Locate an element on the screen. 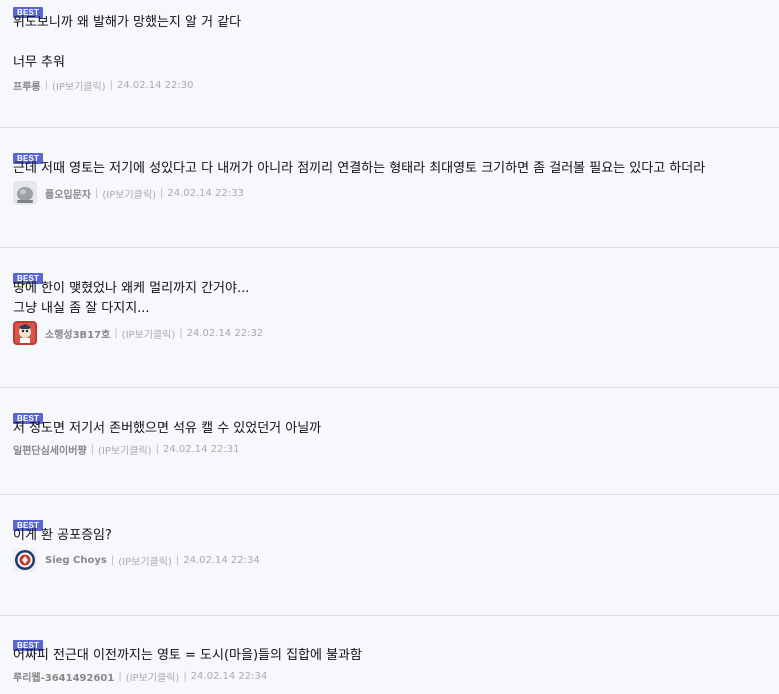  timestamp: 24.02.14 22:33 is located at coordinates (205, 193).